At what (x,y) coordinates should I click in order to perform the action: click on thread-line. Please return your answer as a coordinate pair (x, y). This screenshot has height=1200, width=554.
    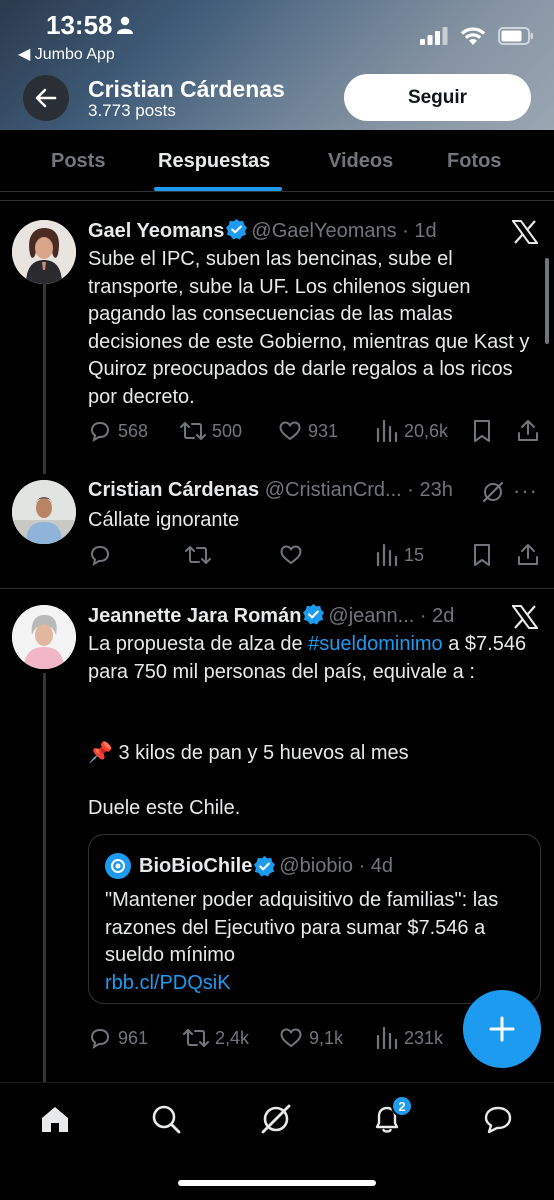
    Looking at the image, I should click on (44, 877).